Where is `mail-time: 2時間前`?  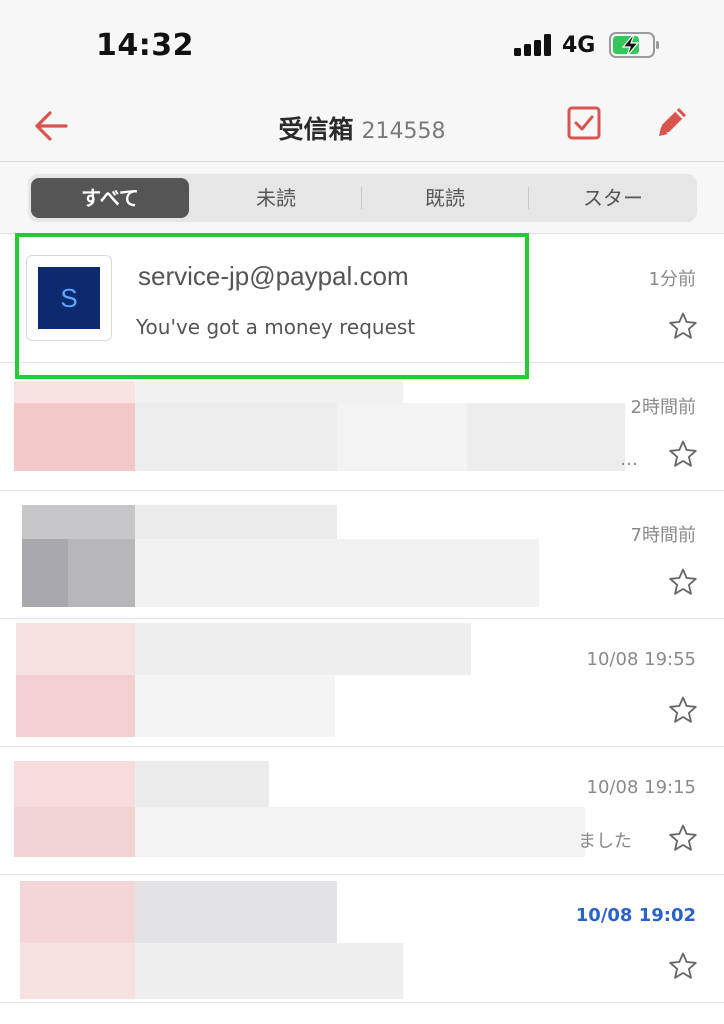
mail-time: 2時間前 is located at coordinates (663, 407).